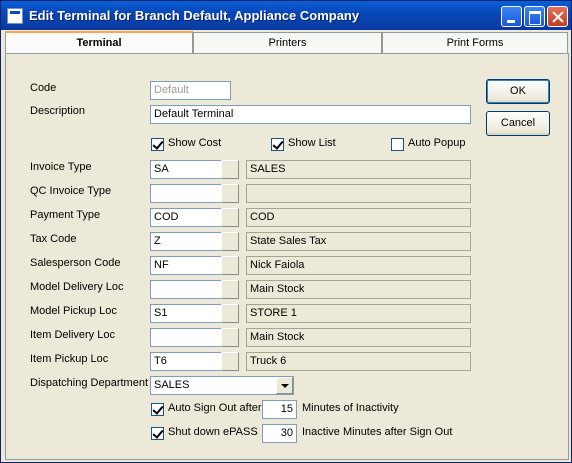 The width and height of the screenshot is (572, 463). Describe the element at coordinates (534, 16) in the screenshot. I see `maximize-button` at that location.